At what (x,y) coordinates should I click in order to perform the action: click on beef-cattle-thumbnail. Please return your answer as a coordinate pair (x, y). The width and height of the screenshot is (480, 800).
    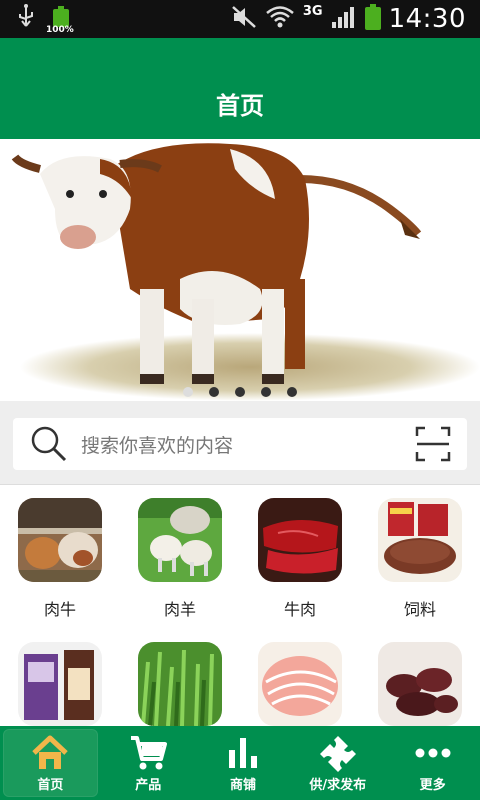
    Looking at the image, I should click on (60, 540).